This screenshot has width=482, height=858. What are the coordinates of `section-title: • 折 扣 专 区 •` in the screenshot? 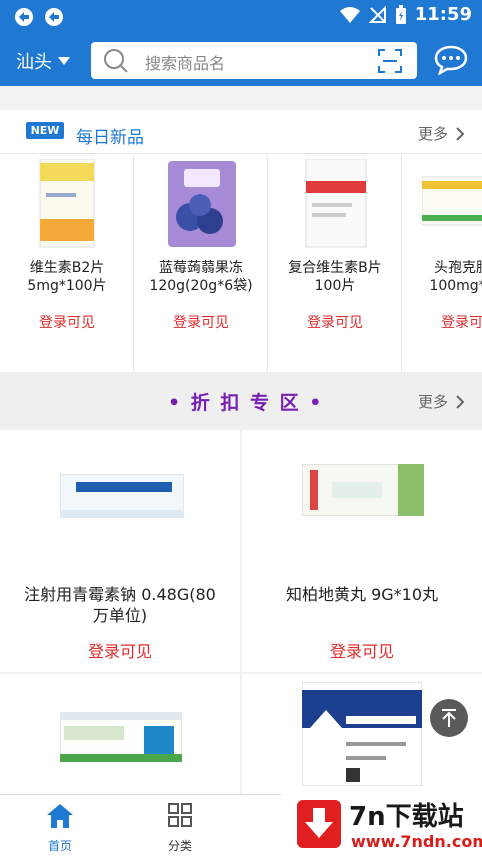 It's located at (246, 403).